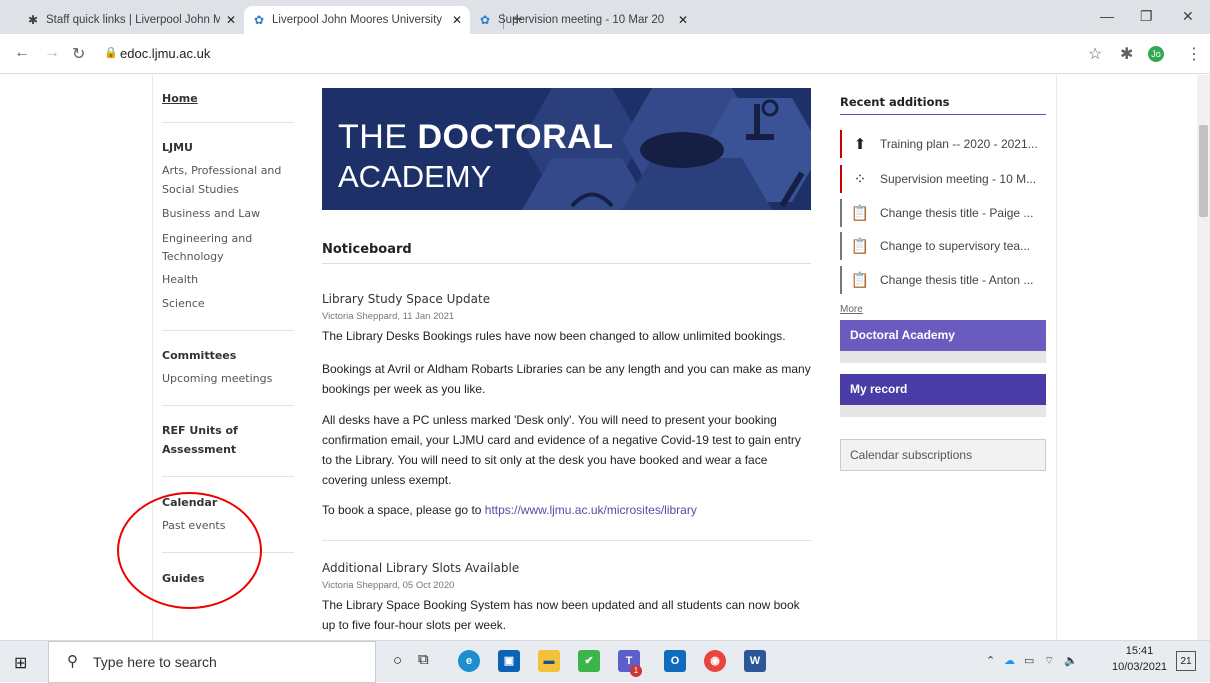  I want to click on word-icon: W, so click(755, 661).